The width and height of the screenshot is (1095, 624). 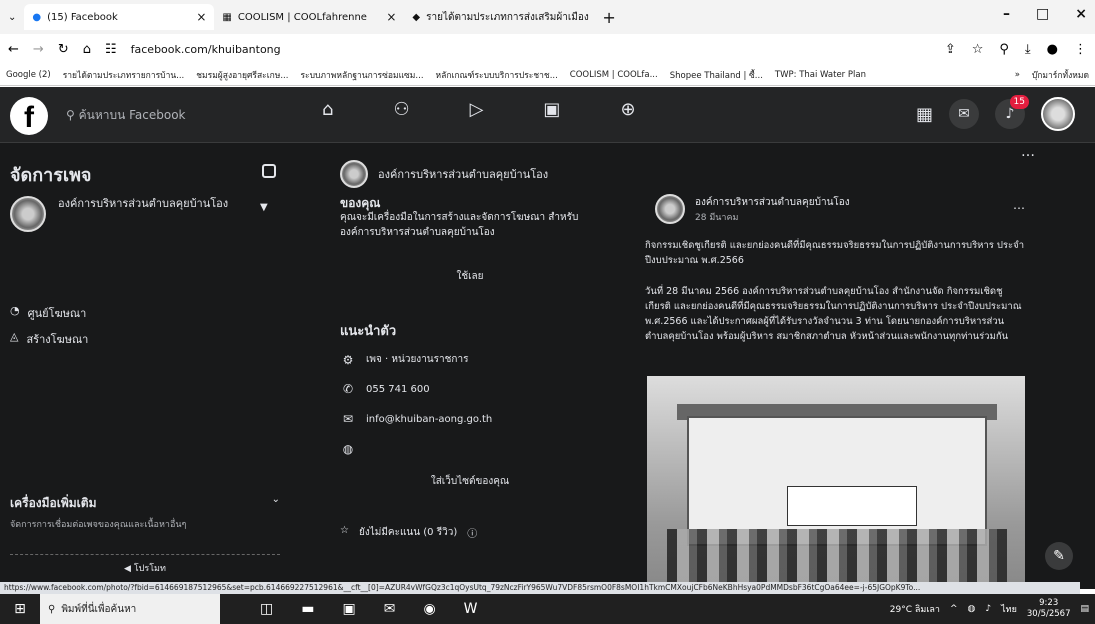 What do you see at coordinates (772, 217) in the screenshot?
I see `post-date: 28 มีนาคม` at bounding box center [772, 217].